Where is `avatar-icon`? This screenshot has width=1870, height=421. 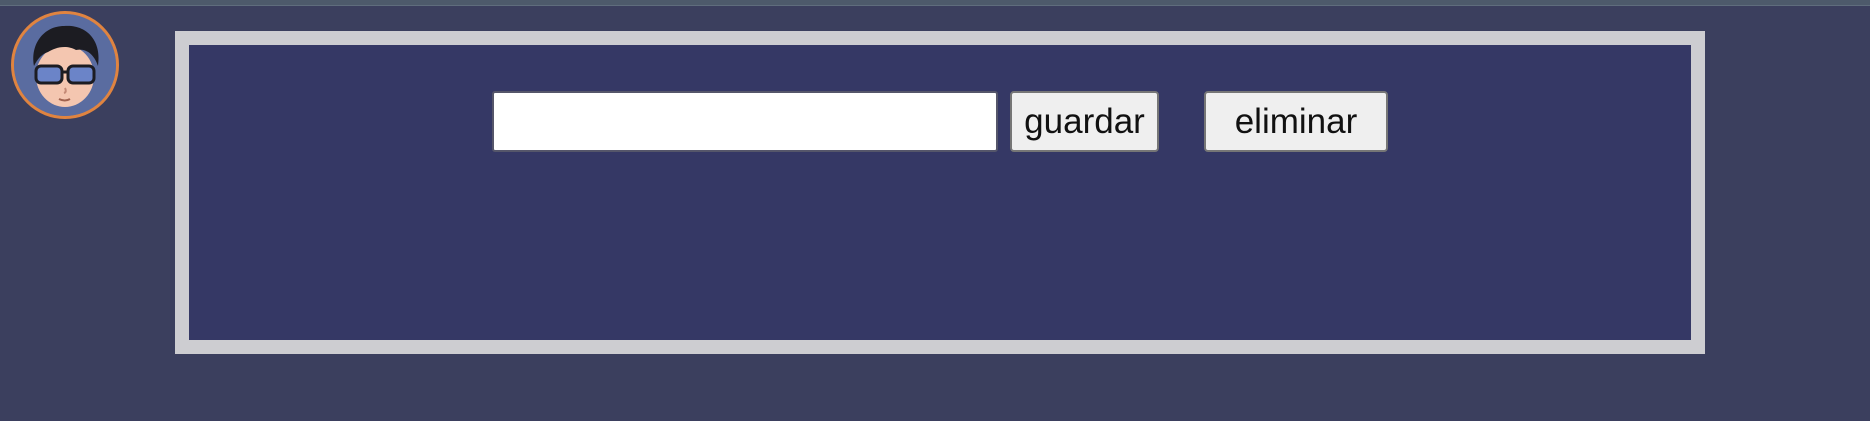
avatar-icon is located at coordinates (65, 65).